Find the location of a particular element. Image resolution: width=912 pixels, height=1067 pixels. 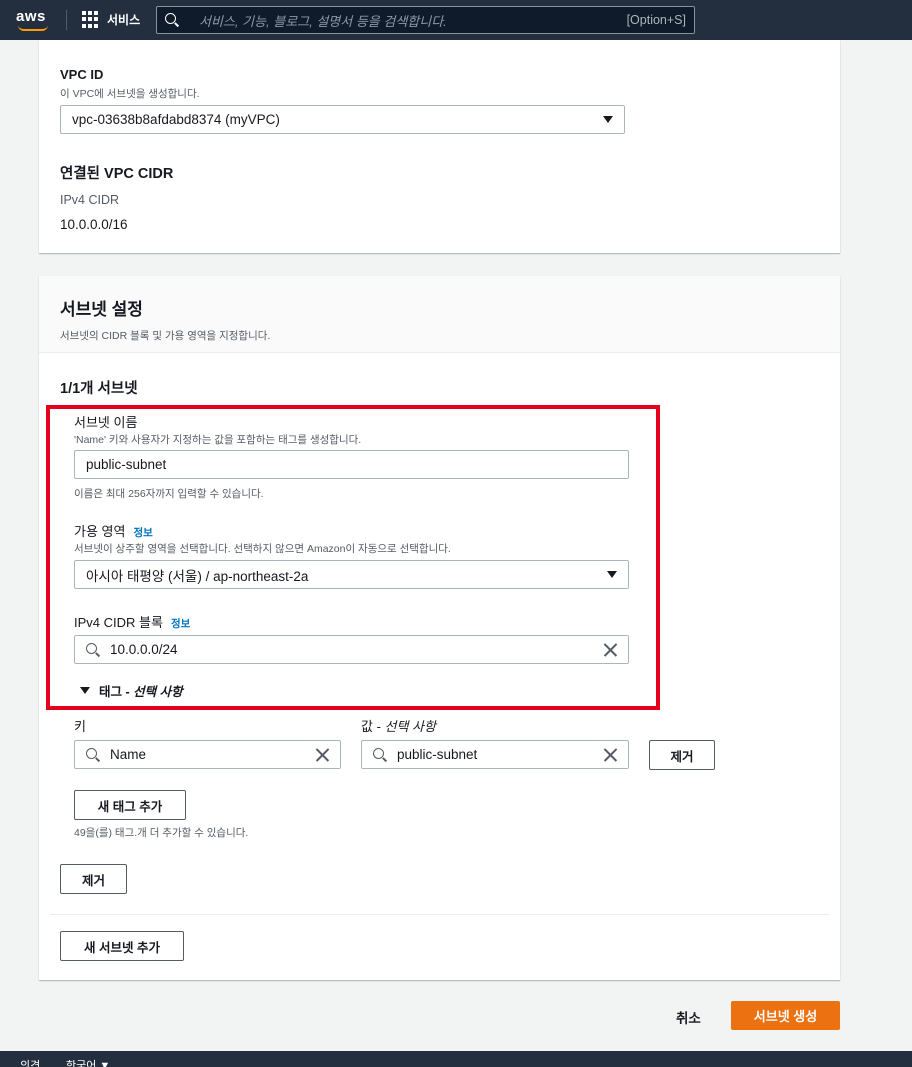

tag-value-label: 값 - 선택 사항 is located at coordinates (398, 725).